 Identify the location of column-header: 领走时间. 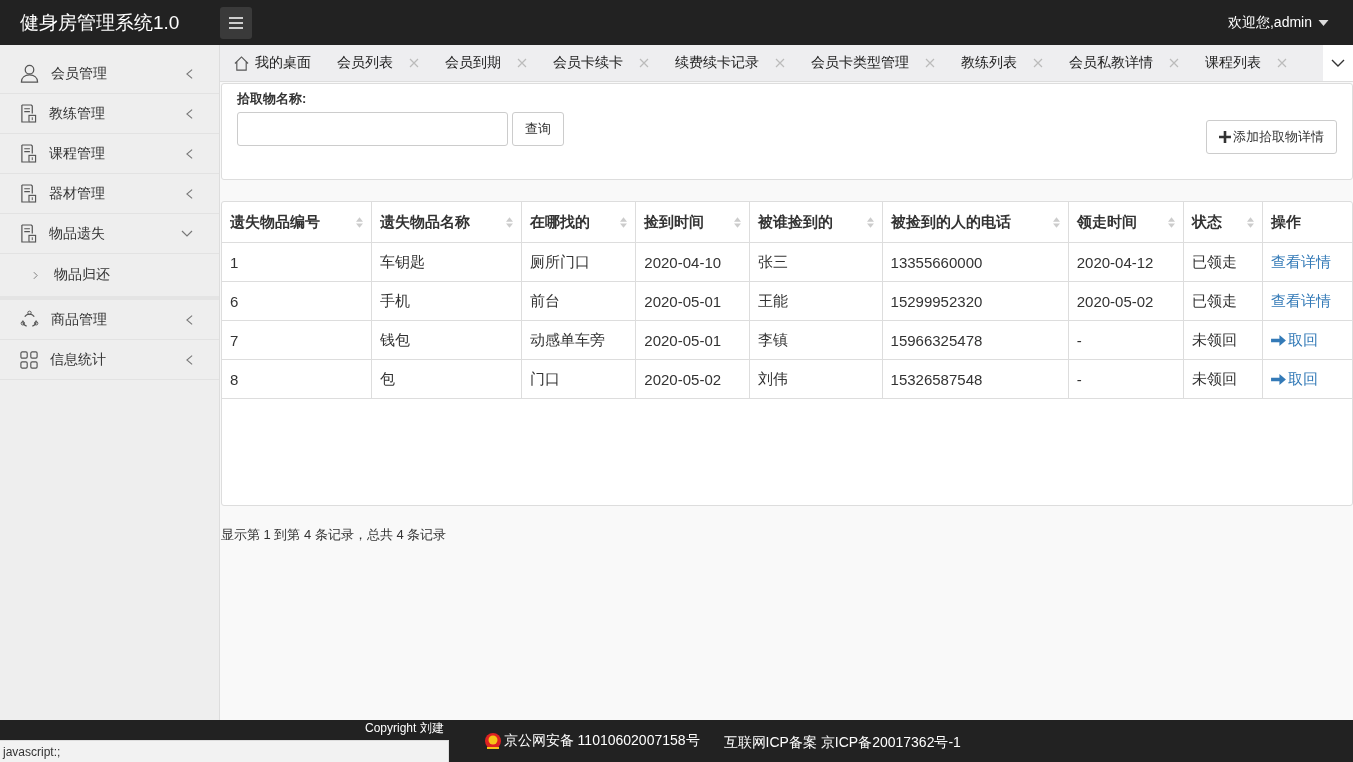
(1106, 222).